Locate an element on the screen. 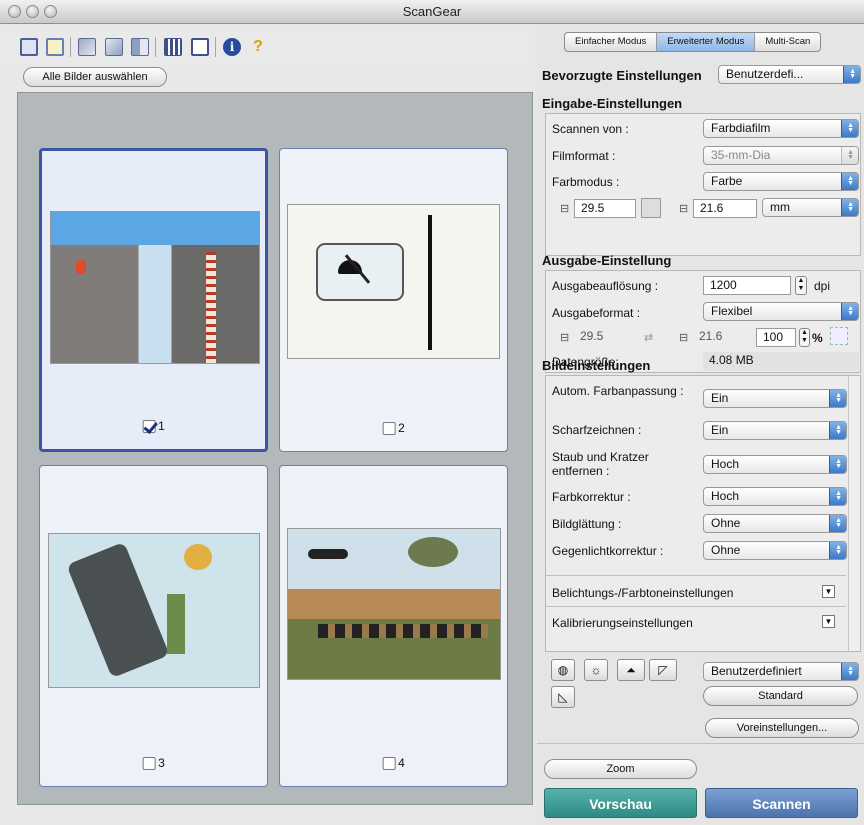 This screenshot has height=825, width=864. thumbnail-3-select: 3 is located at coordinates (153, 763).